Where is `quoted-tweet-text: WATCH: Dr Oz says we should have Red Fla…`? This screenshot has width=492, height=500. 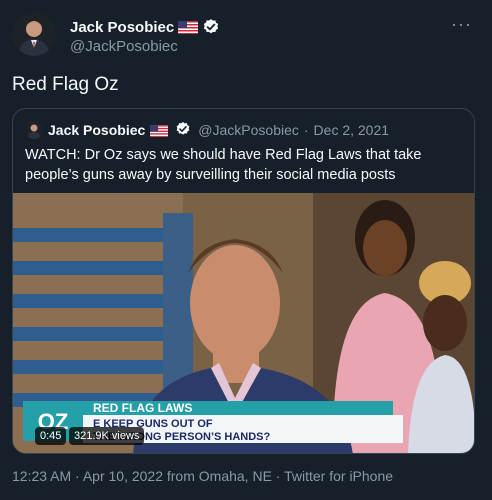
quoted-tweet-text: WATCH: Dr Oz says we should have Red Fla… is located at coordinates (223, 165).